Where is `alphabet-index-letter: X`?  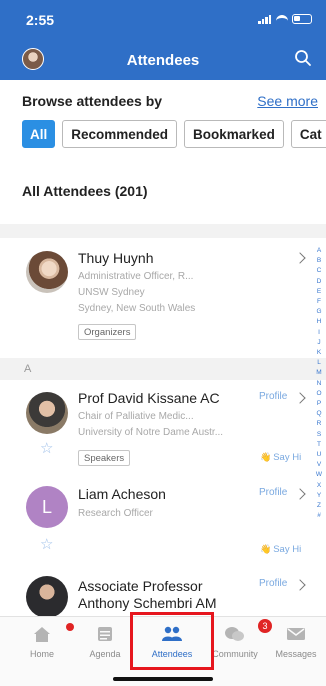
alphabet-index-letter: X is located at coordinates (319, 486).